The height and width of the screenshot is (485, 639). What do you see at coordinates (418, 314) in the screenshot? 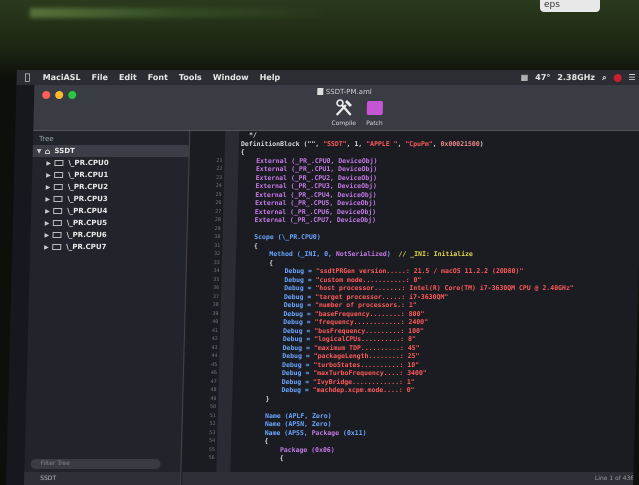
I see `code-line: 39 Debug = "baseFrequency........: 800"` at bounding box center [418, 314].